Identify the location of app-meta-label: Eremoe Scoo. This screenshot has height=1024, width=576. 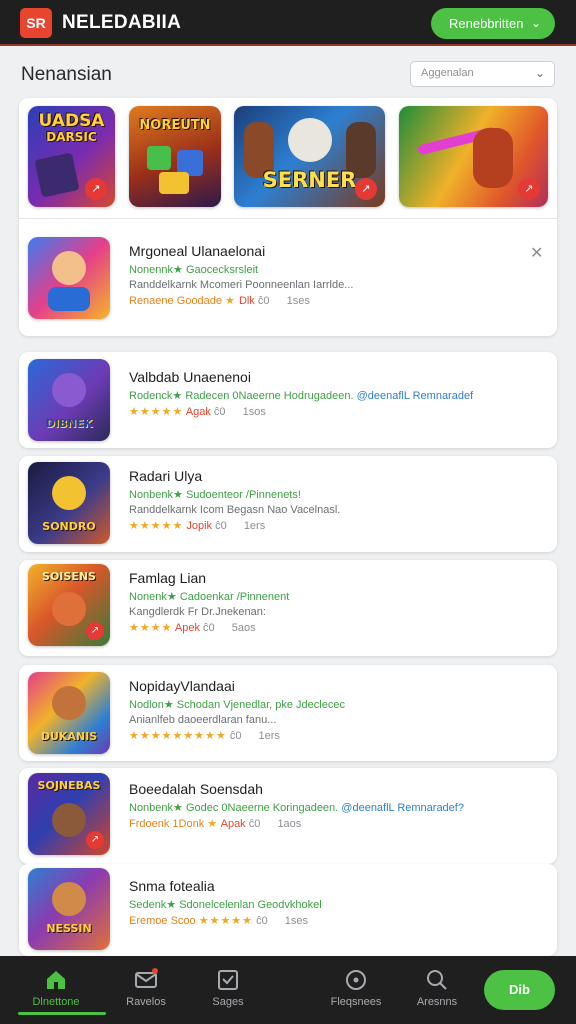
(162, 921).